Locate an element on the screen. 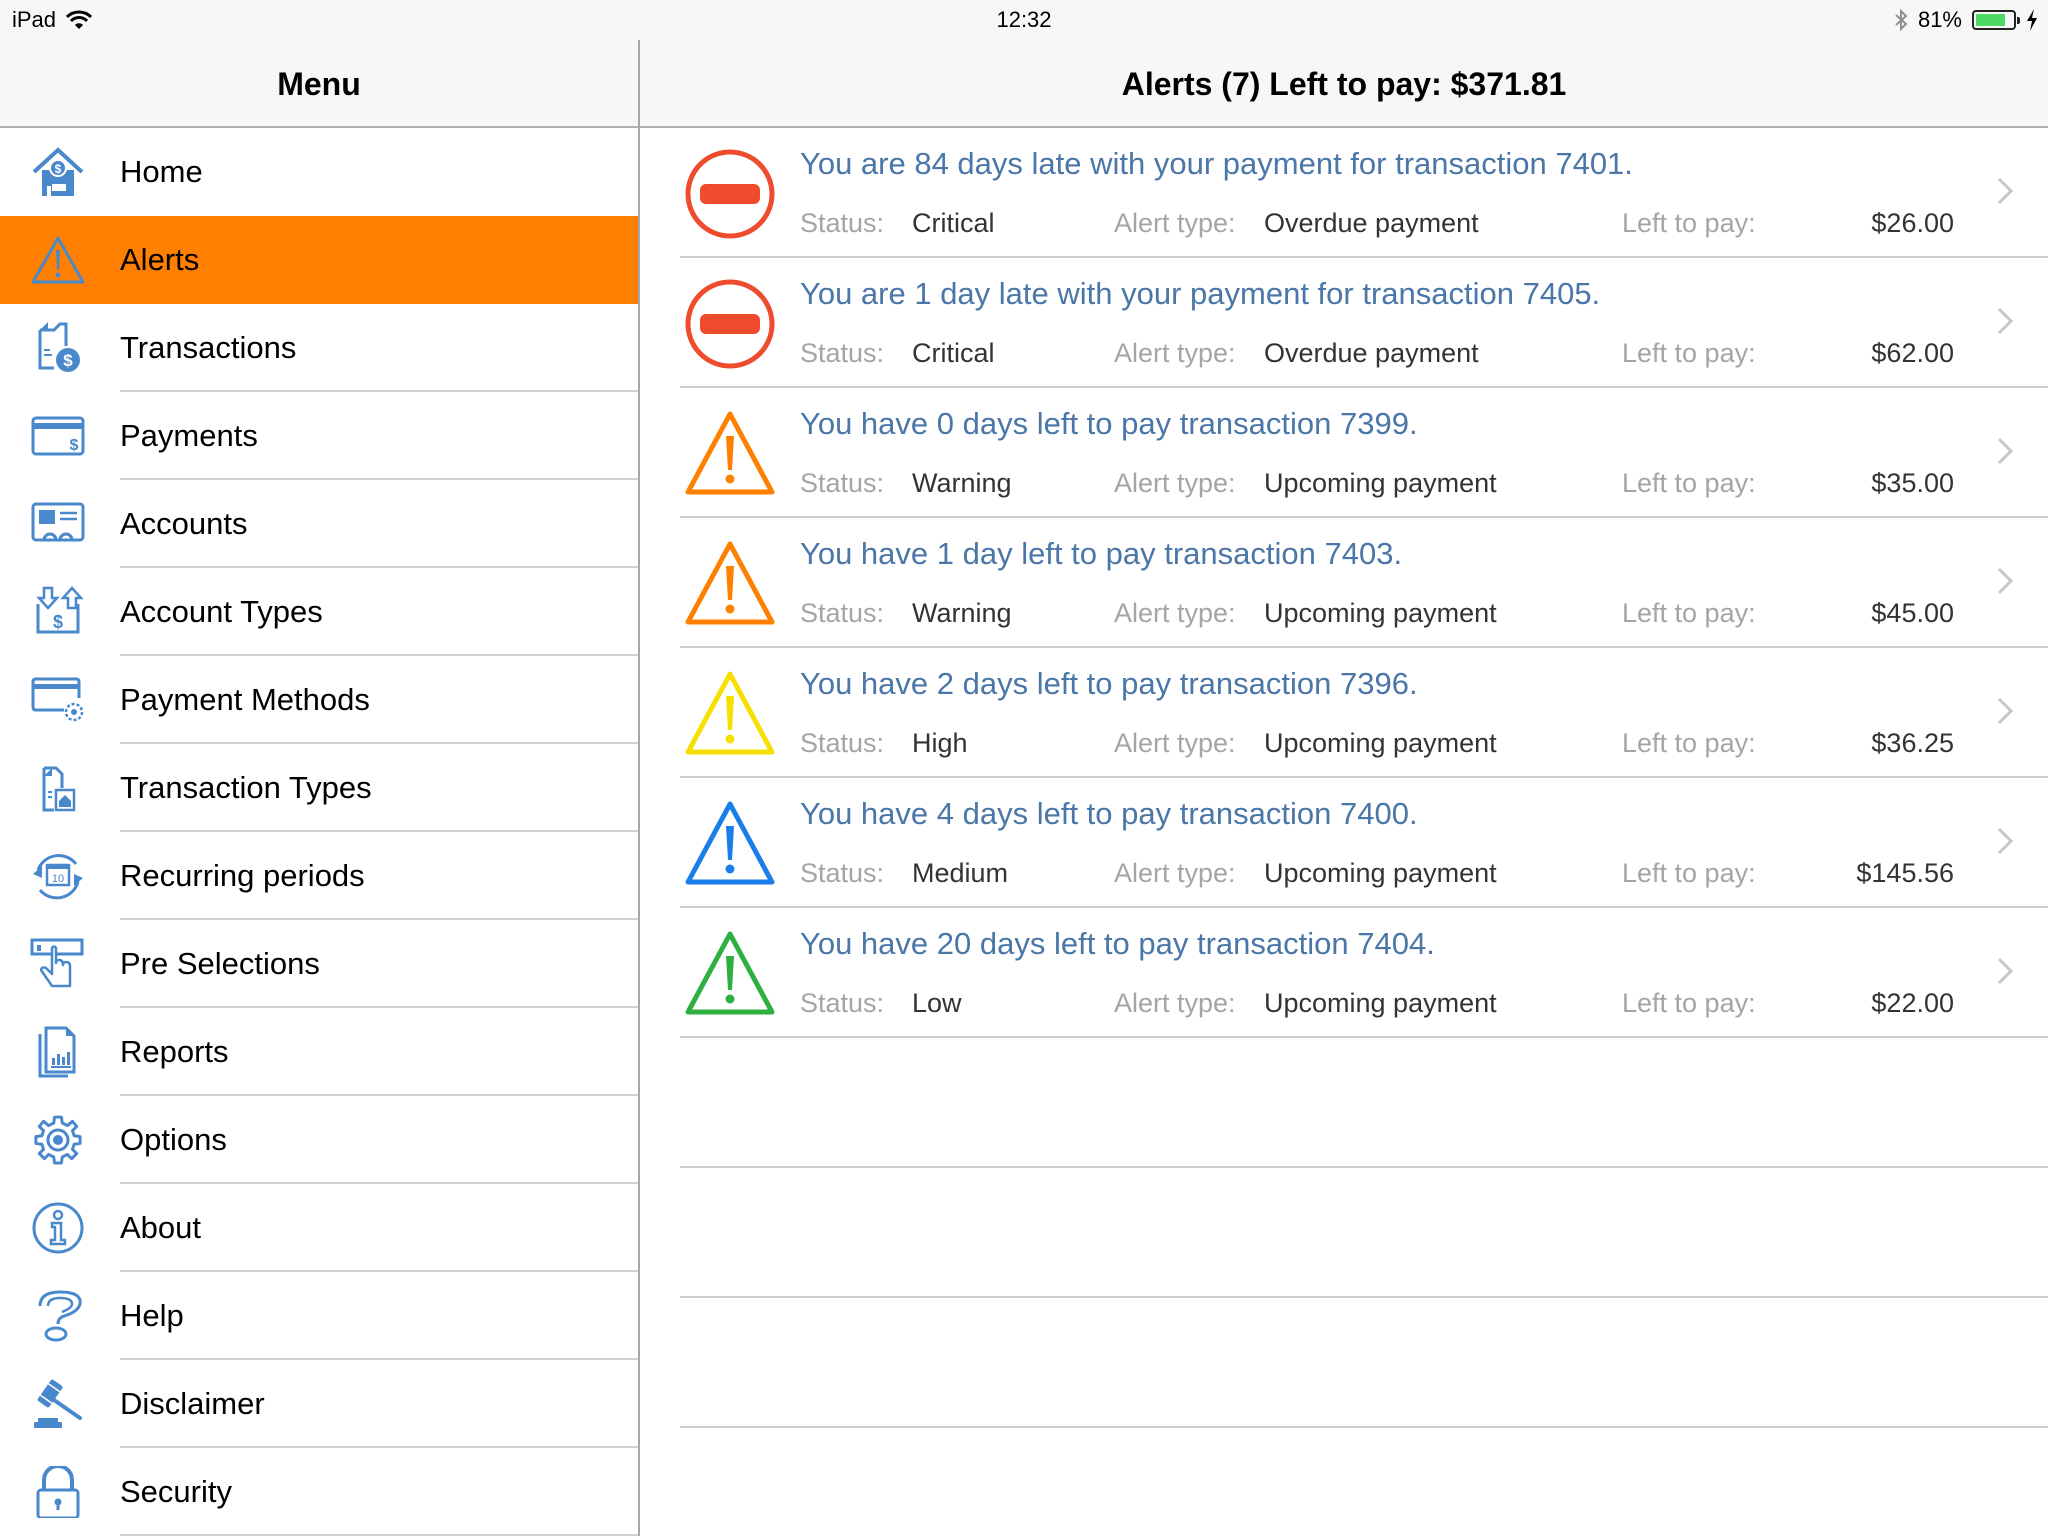  sidebar-item-pre-selections: Pre Selections is located at coordinates (319, 964).